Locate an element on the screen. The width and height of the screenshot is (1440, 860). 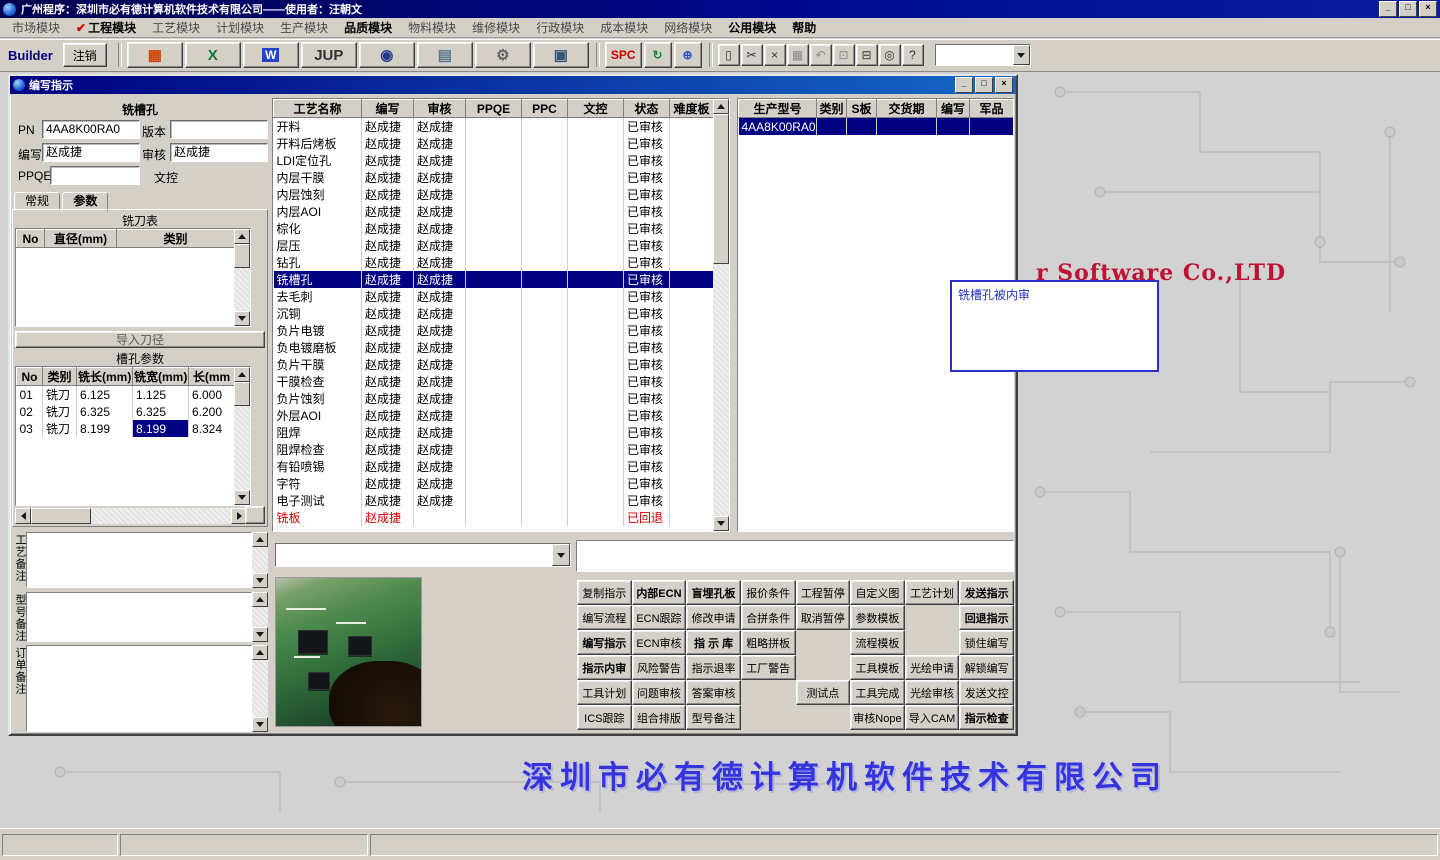
process-row-铣板: 铣板 赵成捷 已回退 is located at coordinates (493, 517).